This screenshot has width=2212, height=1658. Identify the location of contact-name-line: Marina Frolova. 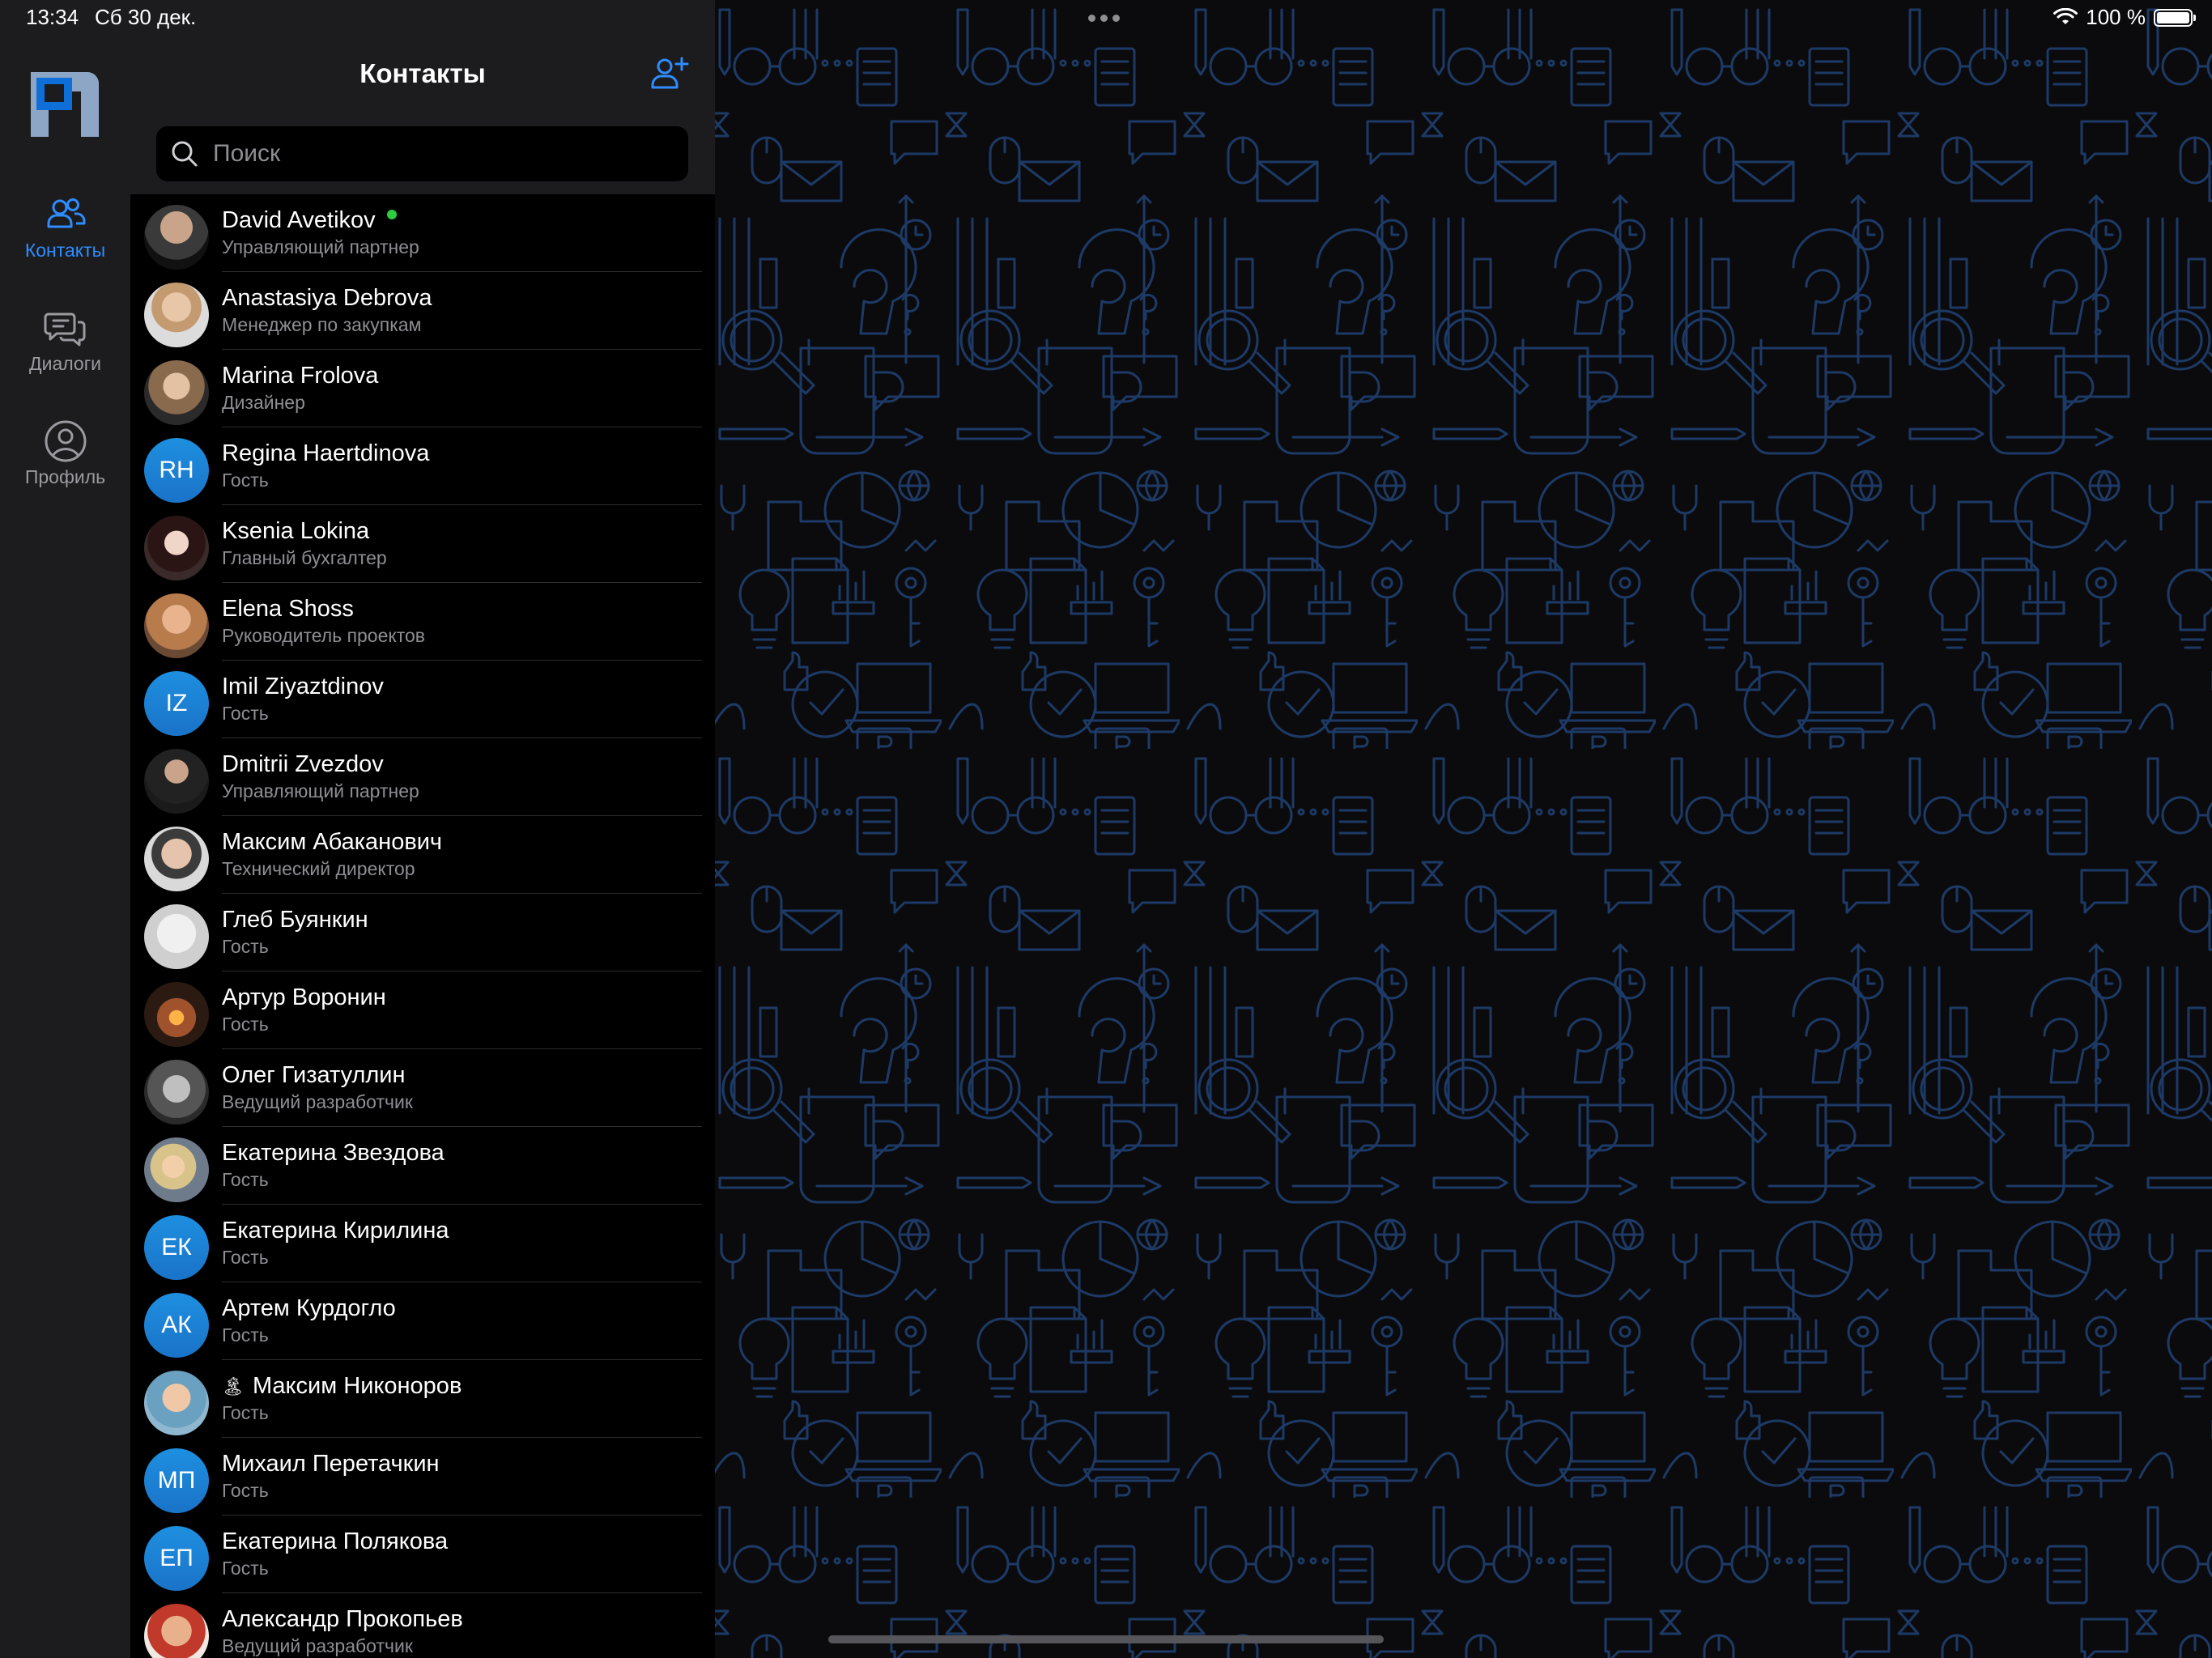
(300, 376).